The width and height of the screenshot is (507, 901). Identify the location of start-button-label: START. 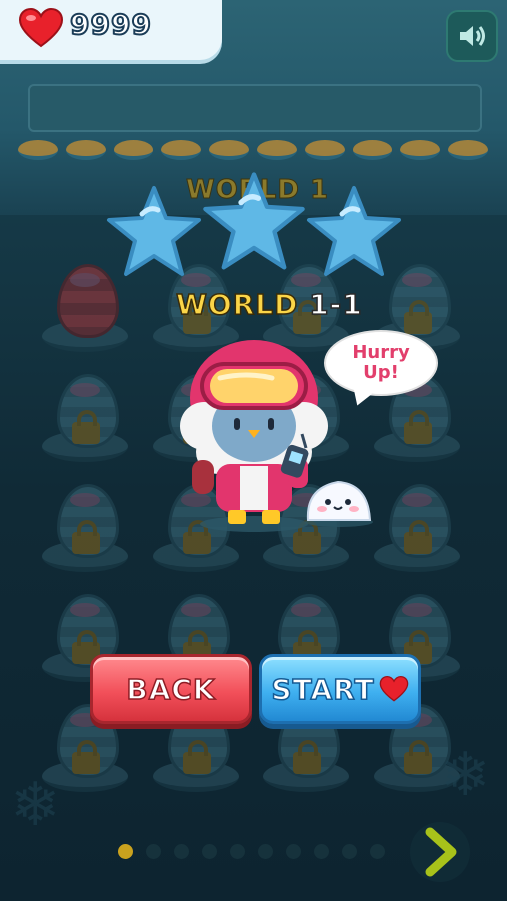
(323, 689).